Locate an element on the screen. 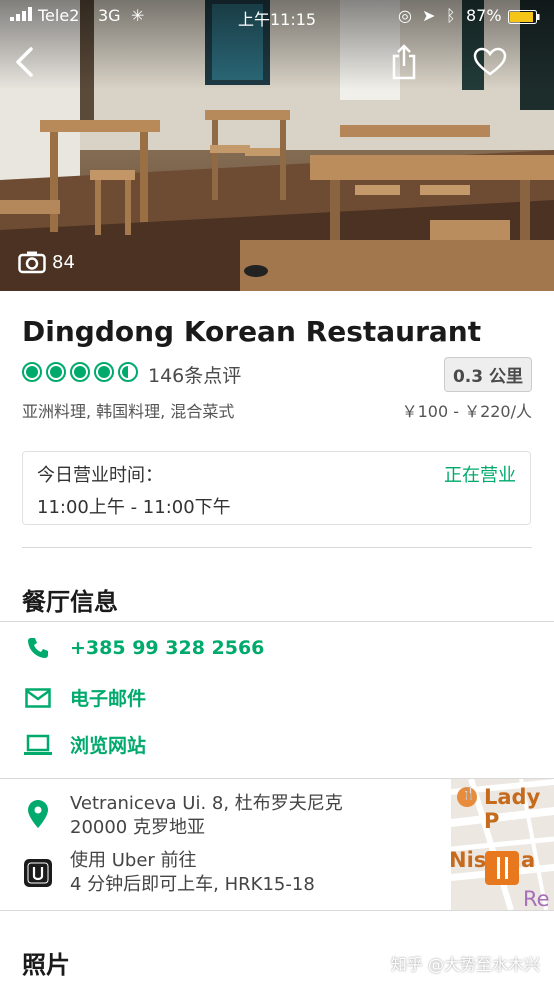 The width and height of the screenshot is (554, 985). network-type: 3G is located at coordinates (109, 15).